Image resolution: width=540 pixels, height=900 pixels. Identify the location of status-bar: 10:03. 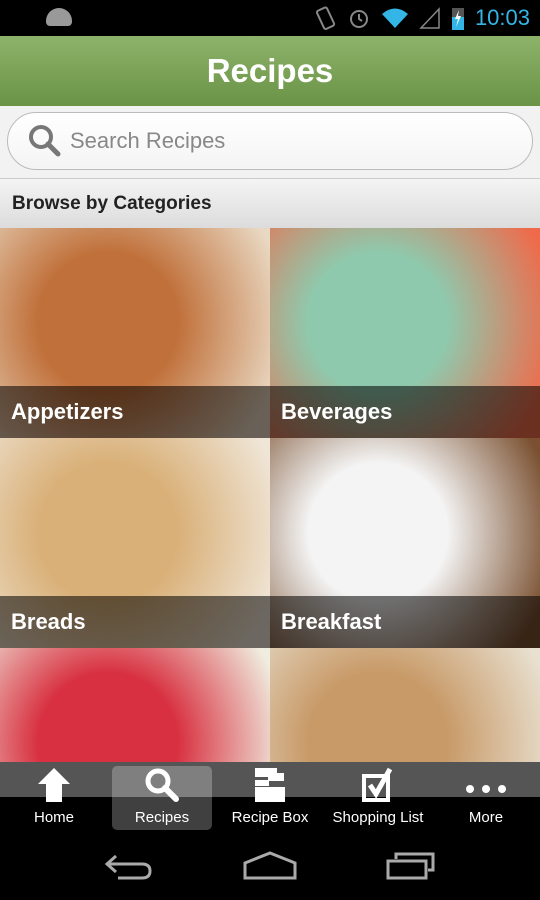
(270, 18).